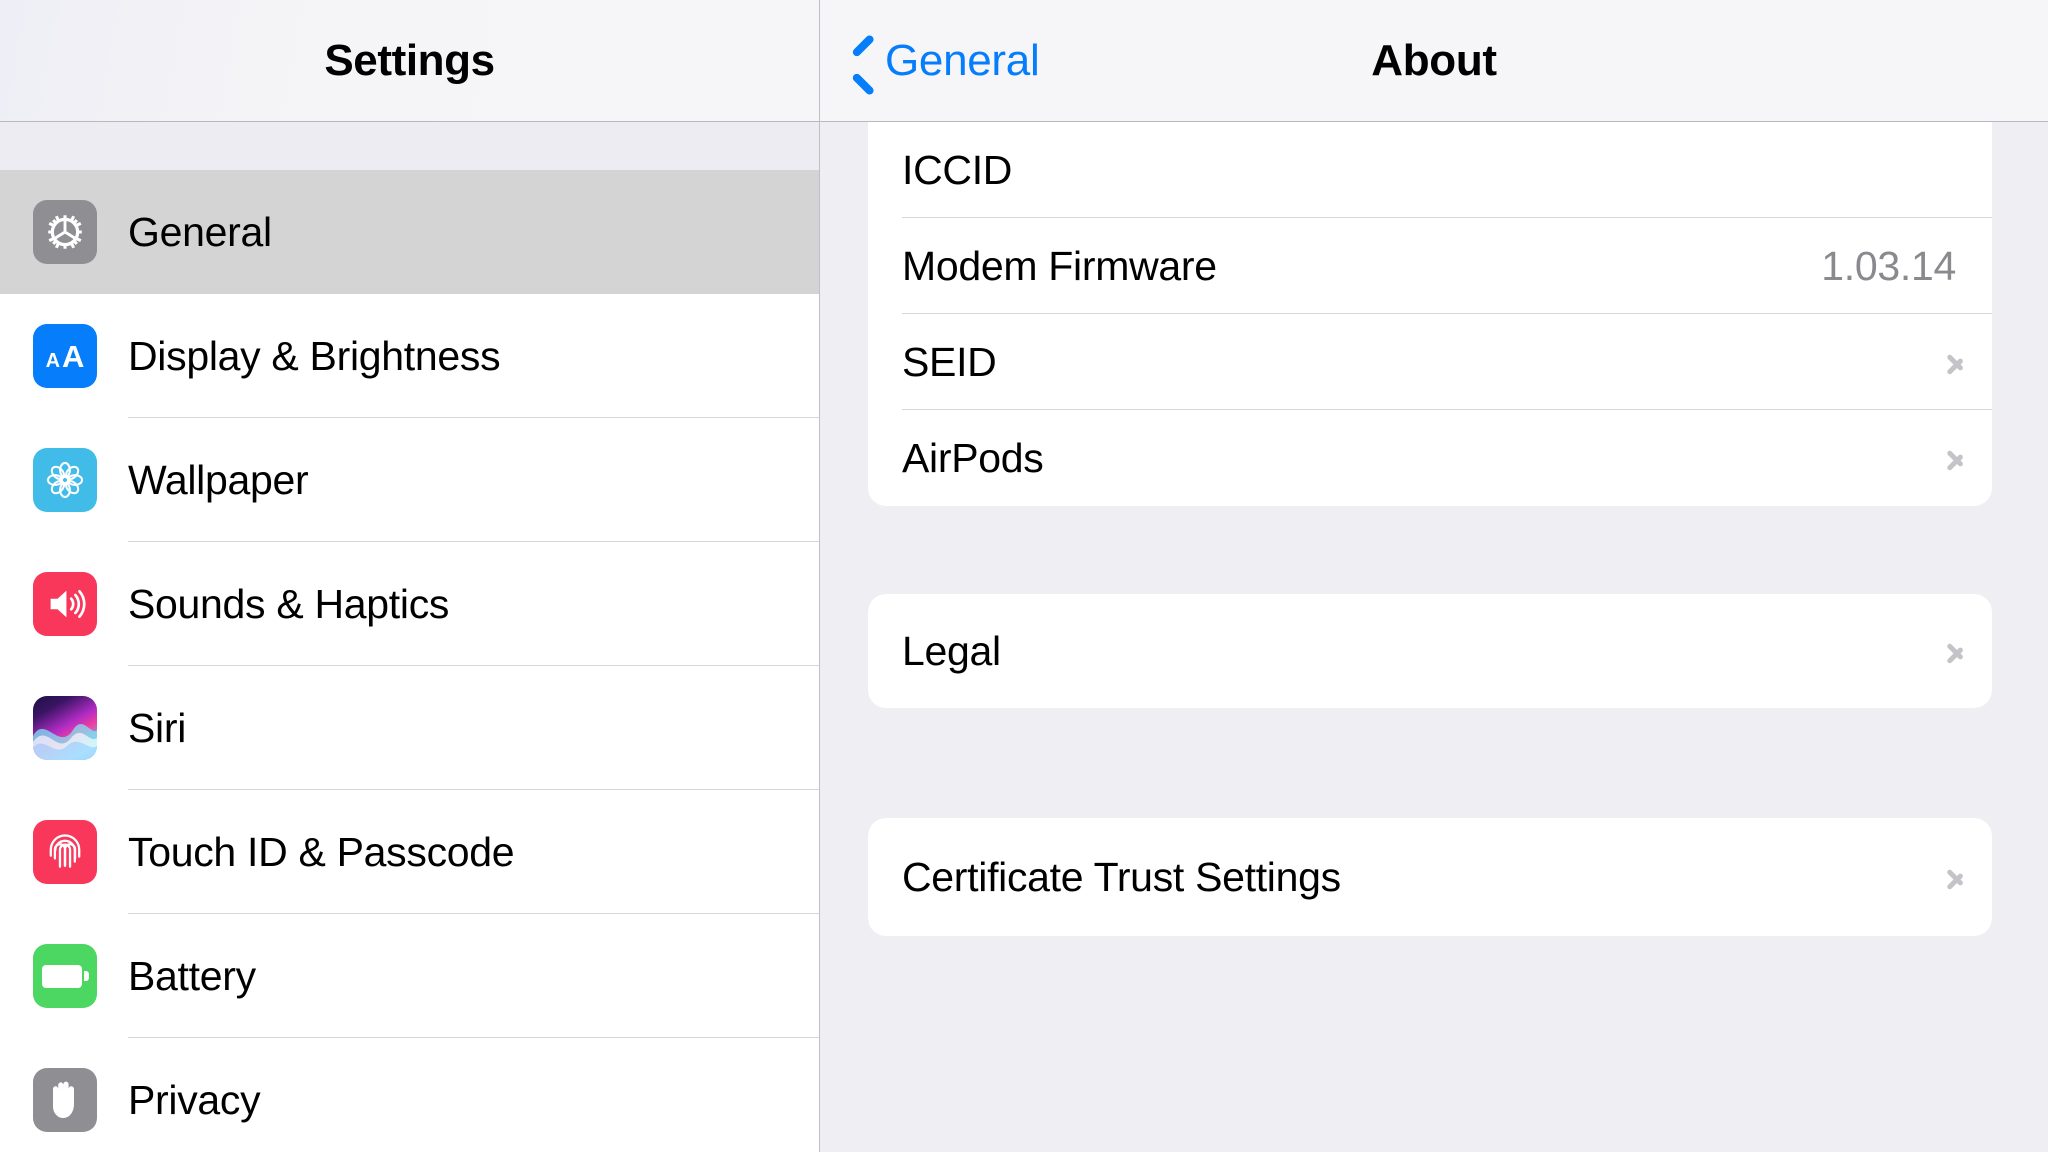 The width and height of the screenshot is (2048, 1152). Describe the element at coordinates (973, 457) in the screenshot. I see `row-label: AirPods` at that location.